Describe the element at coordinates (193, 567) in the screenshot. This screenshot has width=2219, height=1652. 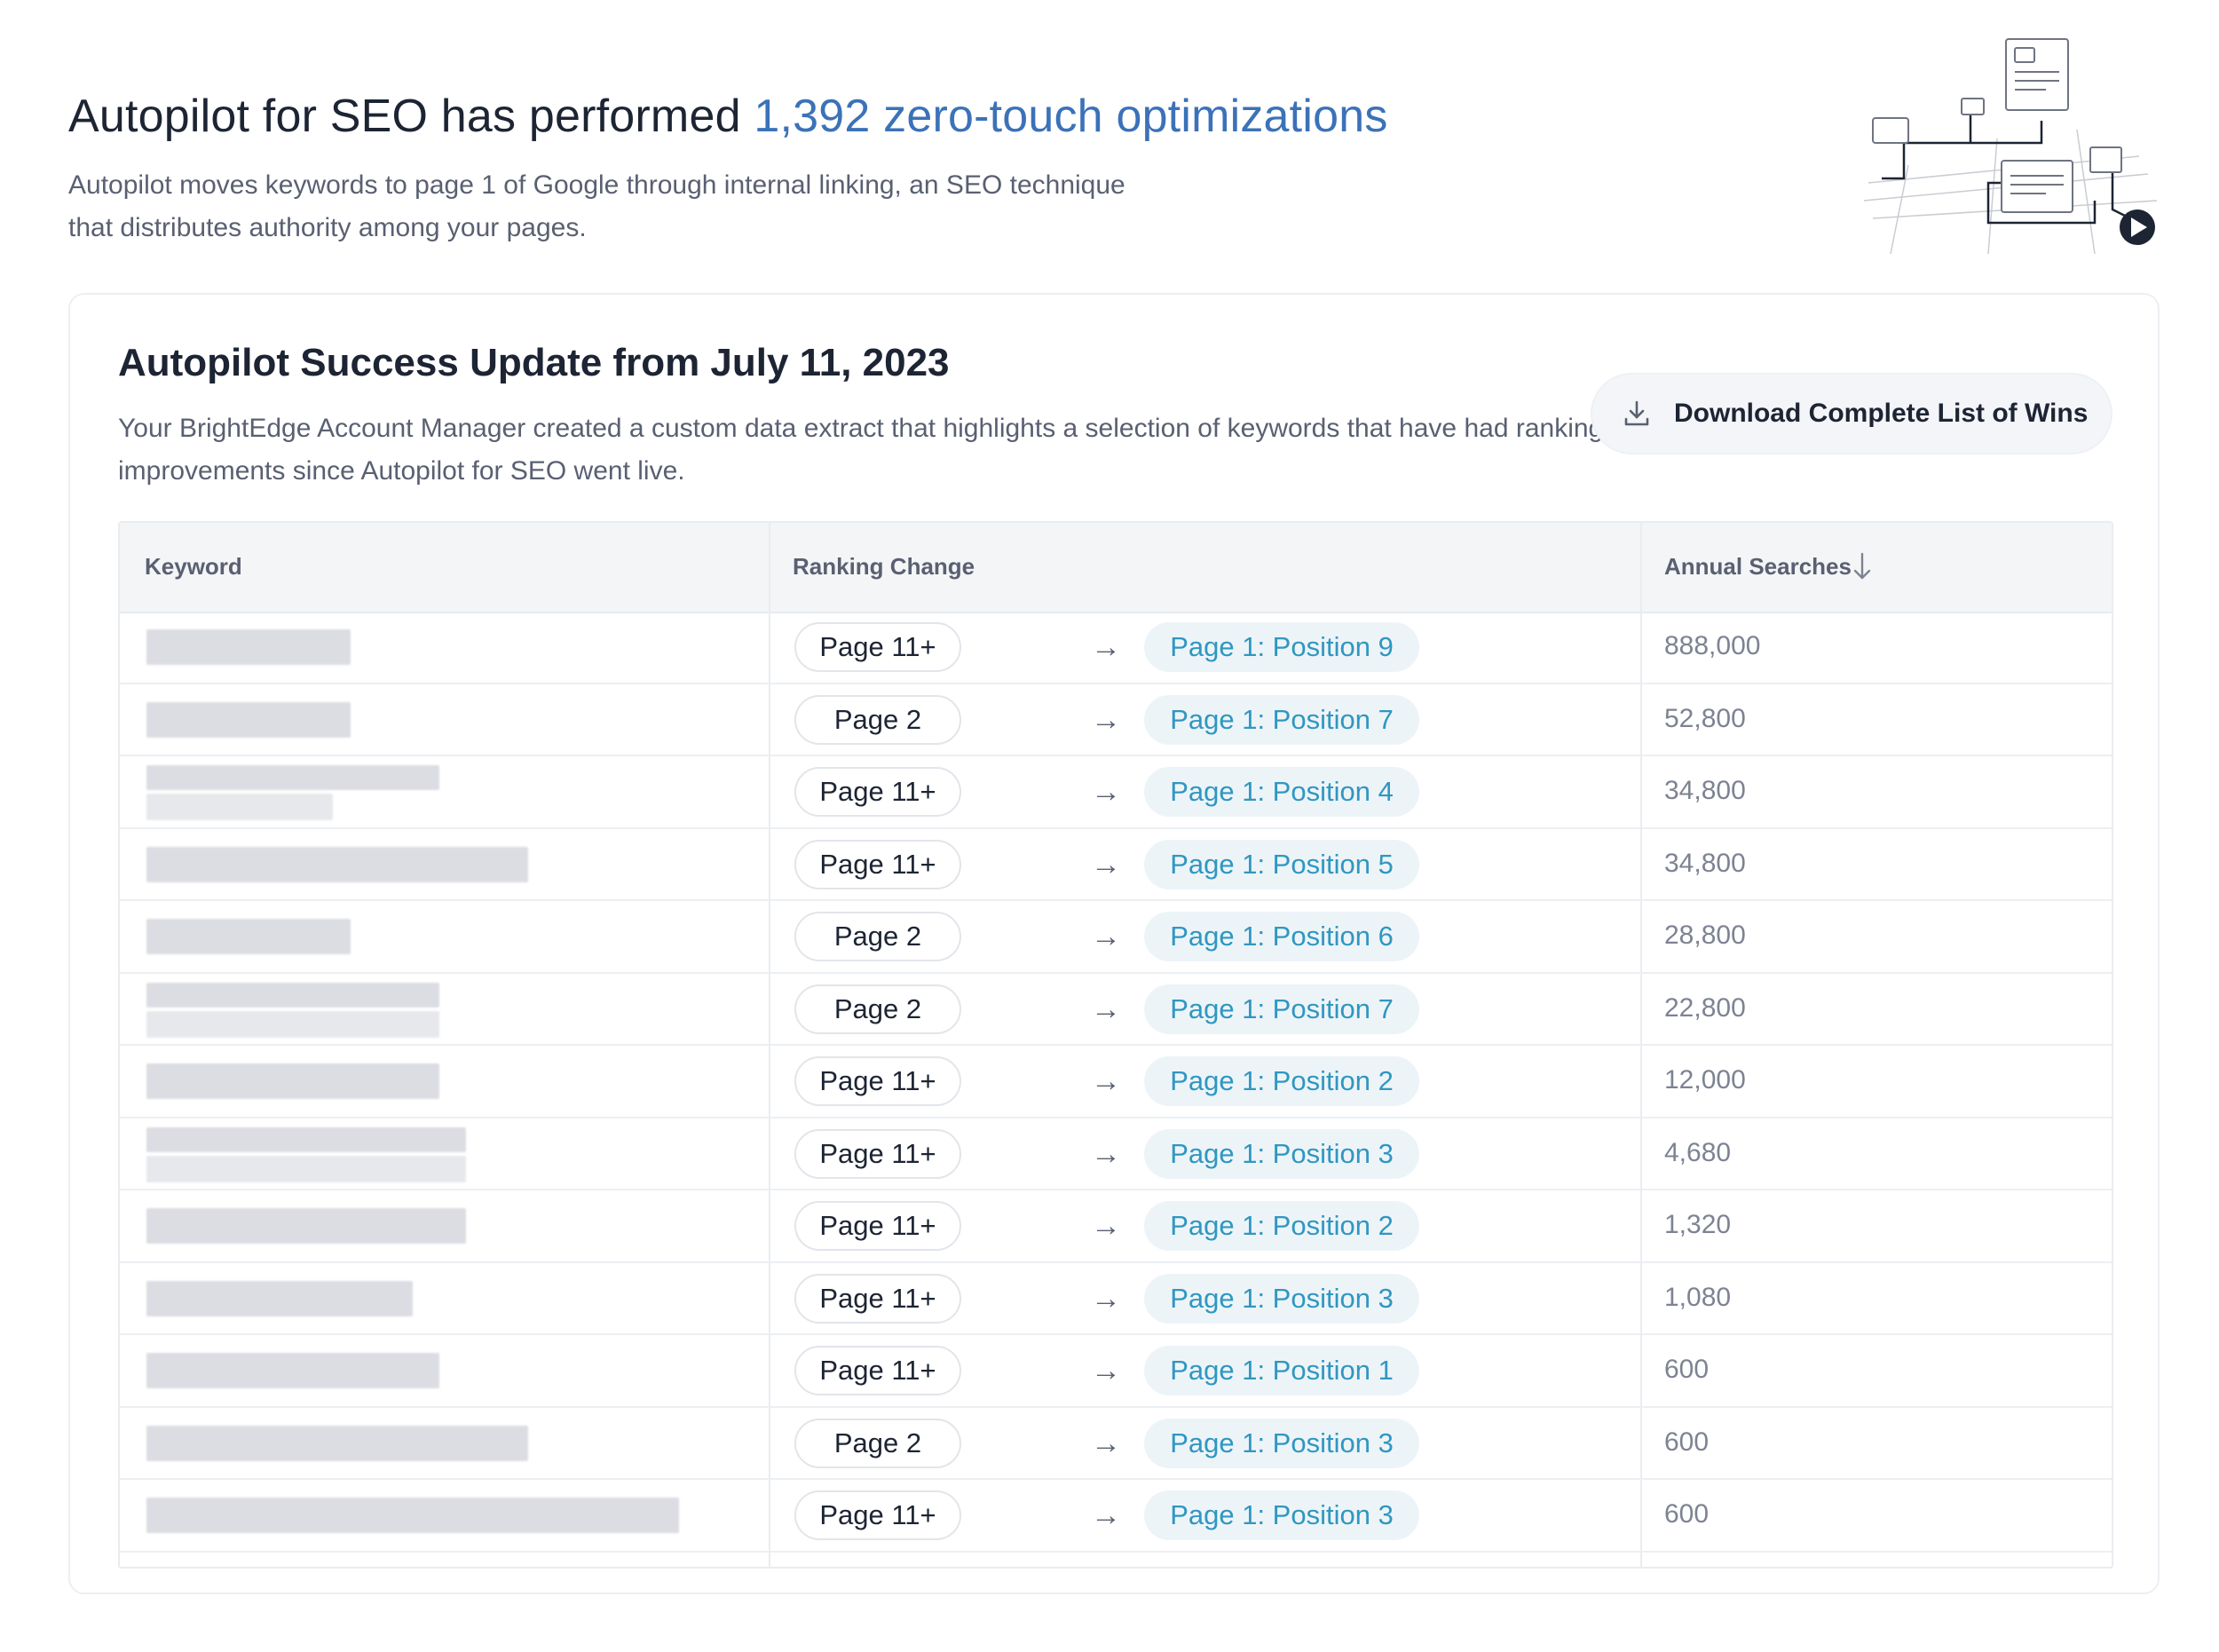
I see `header-keyword: Keyword` at that location.